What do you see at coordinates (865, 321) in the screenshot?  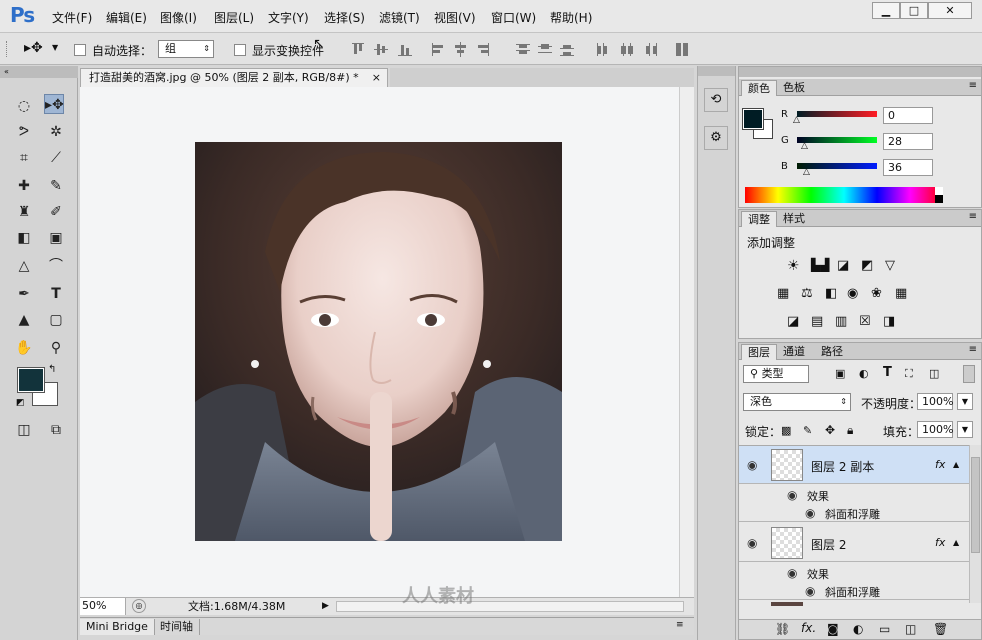 I see `selective-color-icon: ☒` at bounding box center [865, 321].